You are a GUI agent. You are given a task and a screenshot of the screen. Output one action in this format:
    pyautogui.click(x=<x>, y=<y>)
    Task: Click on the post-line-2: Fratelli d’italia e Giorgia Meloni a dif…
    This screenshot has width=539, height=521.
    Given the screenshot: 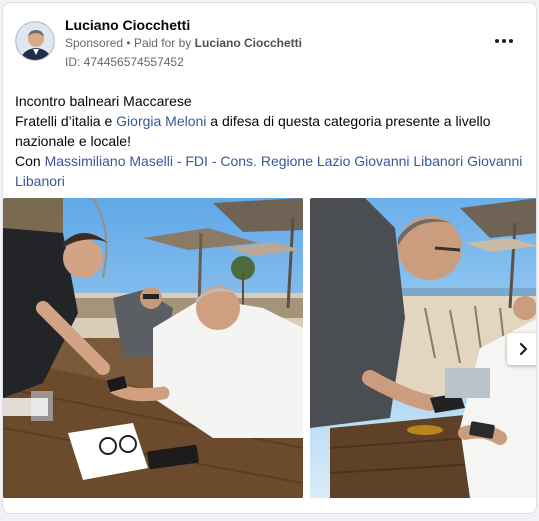 What is the action you would take?
    pyautogui.click(x=271, y=131)
    